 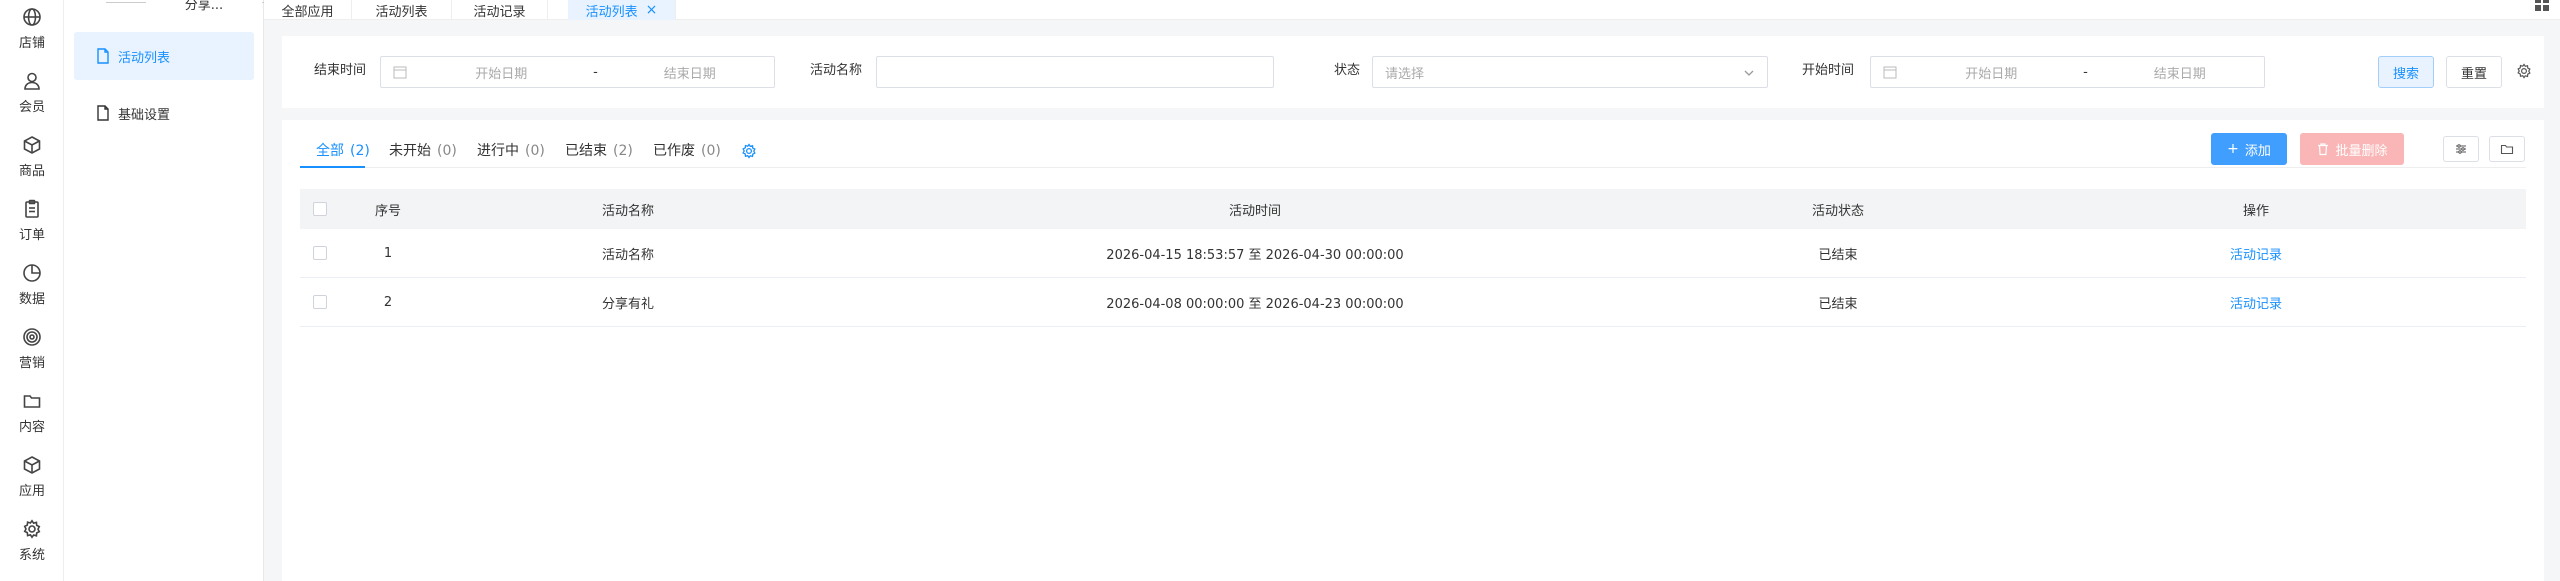 I want to click on left-rail: 店铺 会员 商品 订单 数据 营销 内容 应用 系统, so click(x=32, y=290).